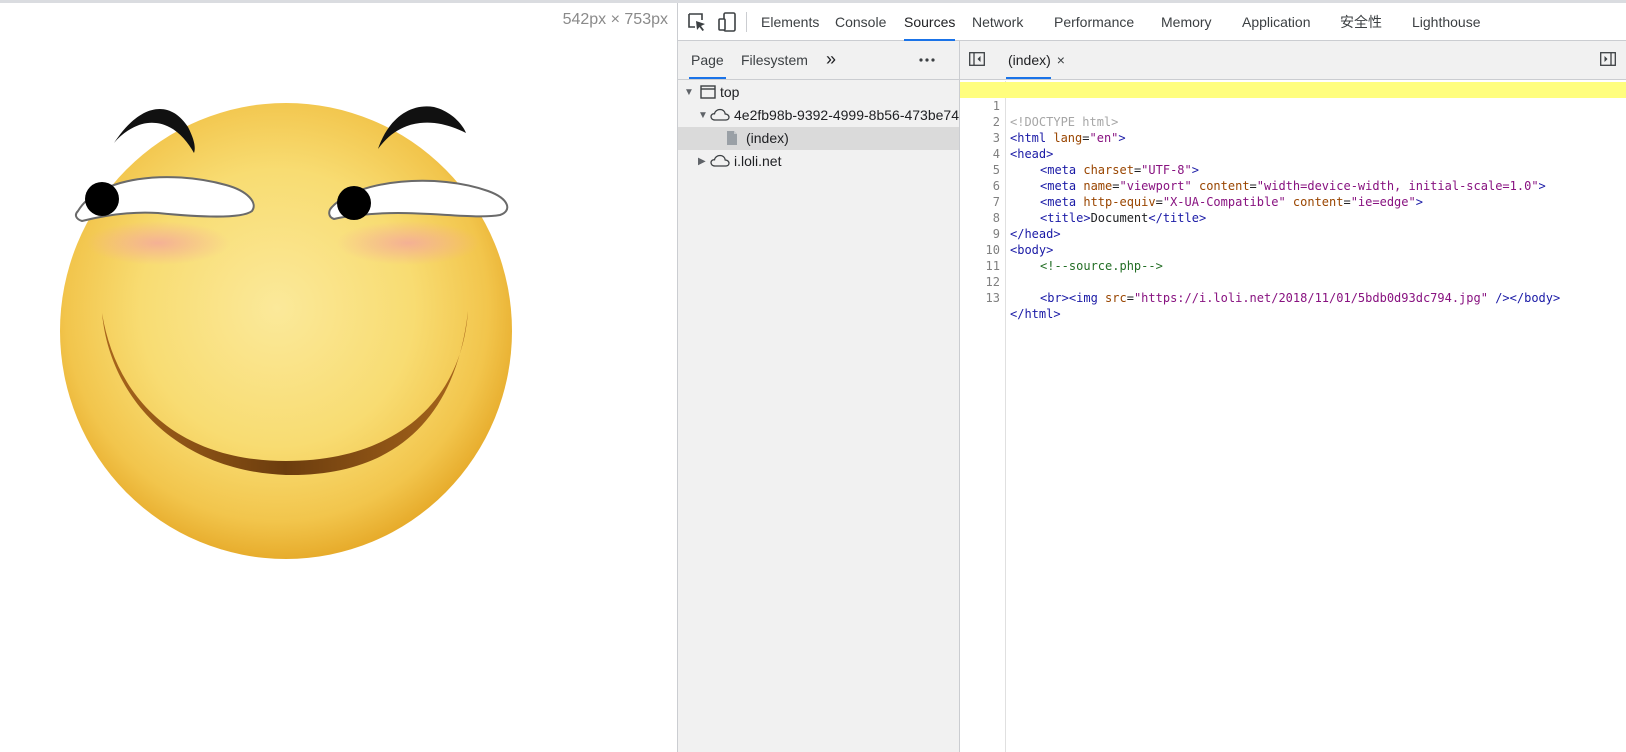 This screenshot has width=1626, height=752. I want to click on tree-item-index: (index), so click(818, 138).